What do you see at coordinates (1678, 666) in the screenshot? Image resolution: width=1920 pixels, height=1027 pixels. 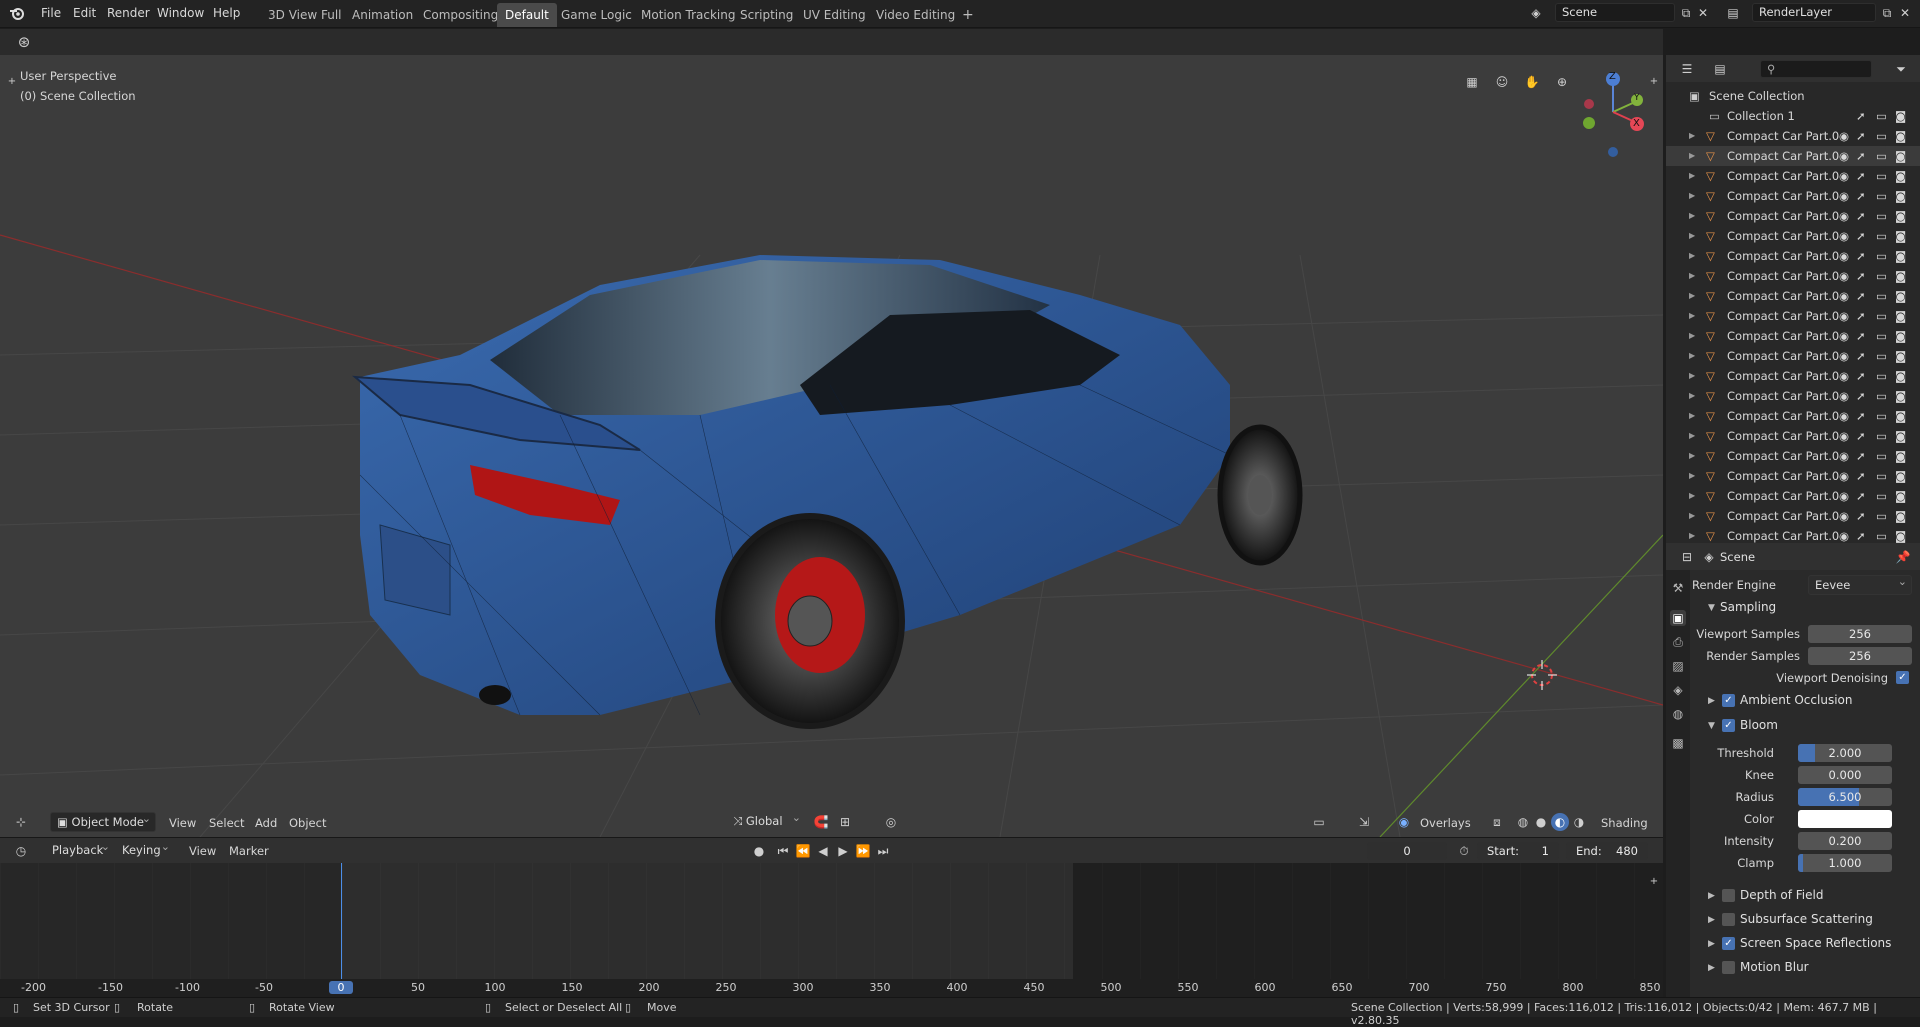 I see `view-layer-tab-icon: ▨` at bounding box center [1678, 666].